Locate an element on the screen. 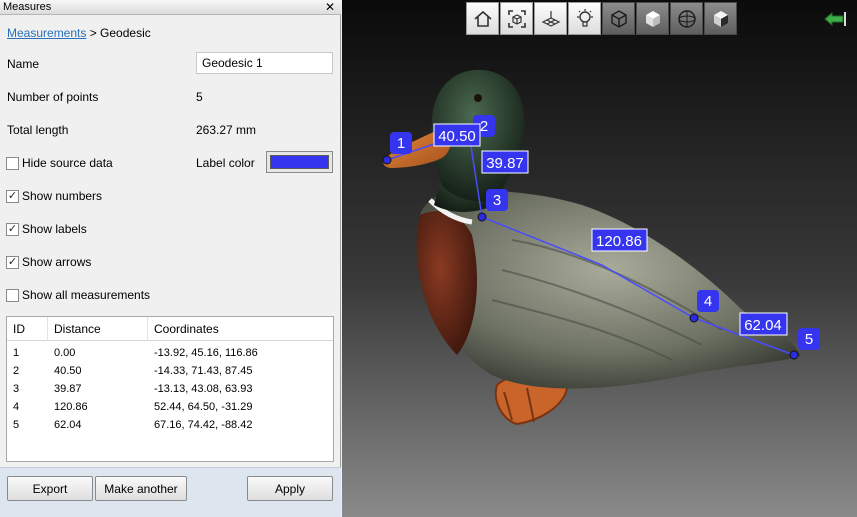 Image resolution: width=857 pixels, height=517 pixels. light-bulb-icon is located at coordinates (584, 18).